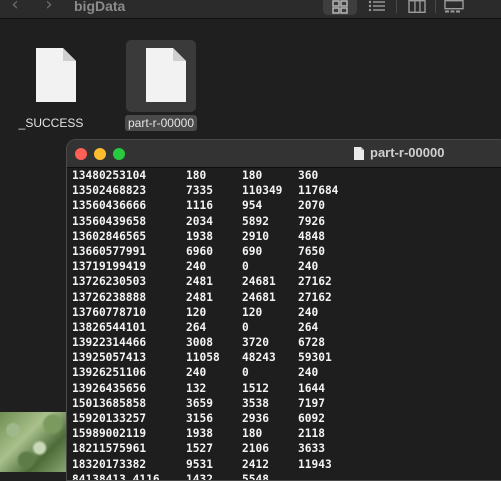  I want to click on background-thumbnail, so click(33, 442).